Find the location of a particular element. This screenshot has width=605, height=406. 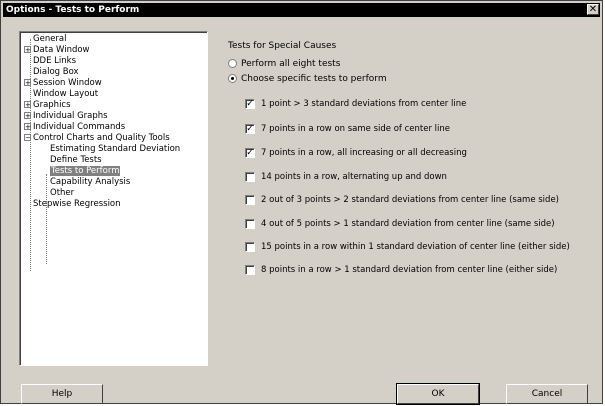

tree-item-label: Capability Analysis is located at coordinates (90, 182).